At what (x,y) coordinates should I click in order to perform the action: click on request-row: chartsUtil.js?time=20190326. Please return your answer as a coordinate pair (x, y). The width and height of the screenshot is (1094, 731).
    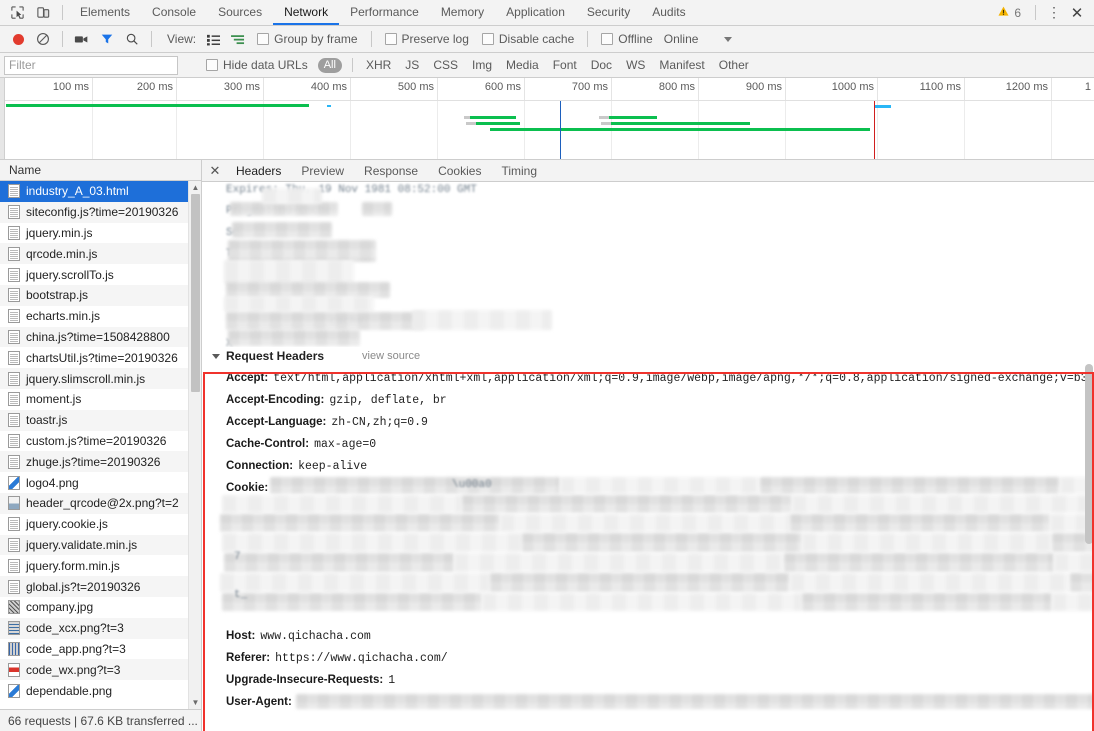
    Looking at the image, I should click on (100, 357).